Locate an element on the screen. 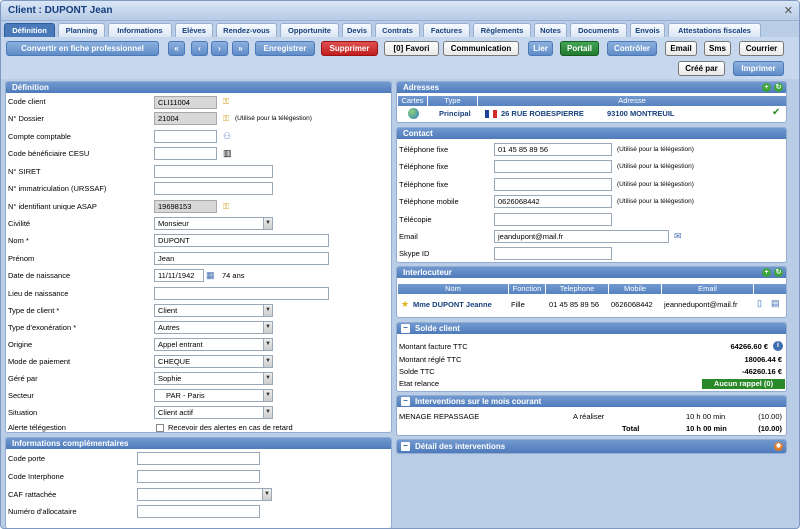 The image size is (800, 529). user-icon: ⚇ is located at coordinates (227, 136).